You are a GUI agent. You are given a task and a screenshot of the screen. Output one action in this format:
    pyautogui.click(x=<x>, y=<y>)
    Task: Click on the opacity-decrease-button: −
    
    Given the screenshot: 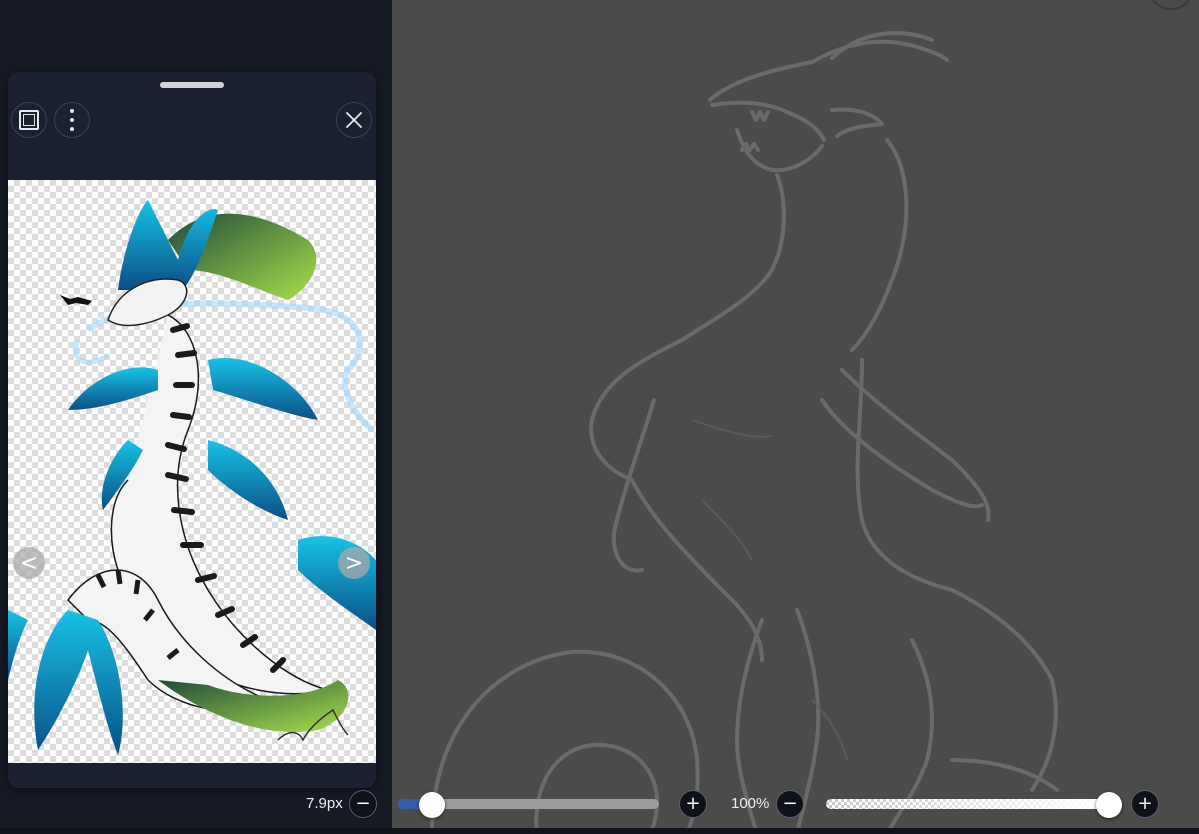 What is the action you would take?
    pyautogui.click(x=790, y=804)
    